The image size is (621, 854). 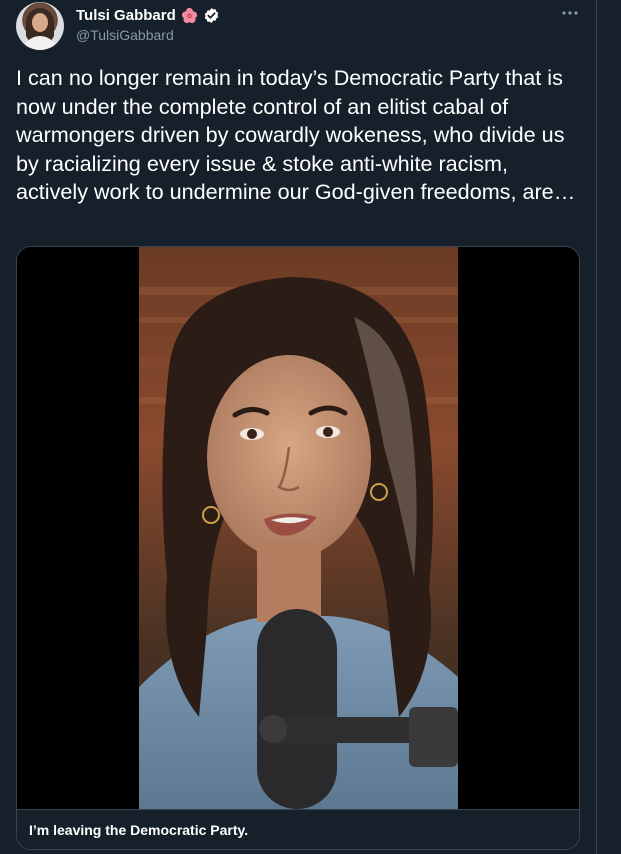 I want to click on hibiscus-icon, so click(x=189, y=15).